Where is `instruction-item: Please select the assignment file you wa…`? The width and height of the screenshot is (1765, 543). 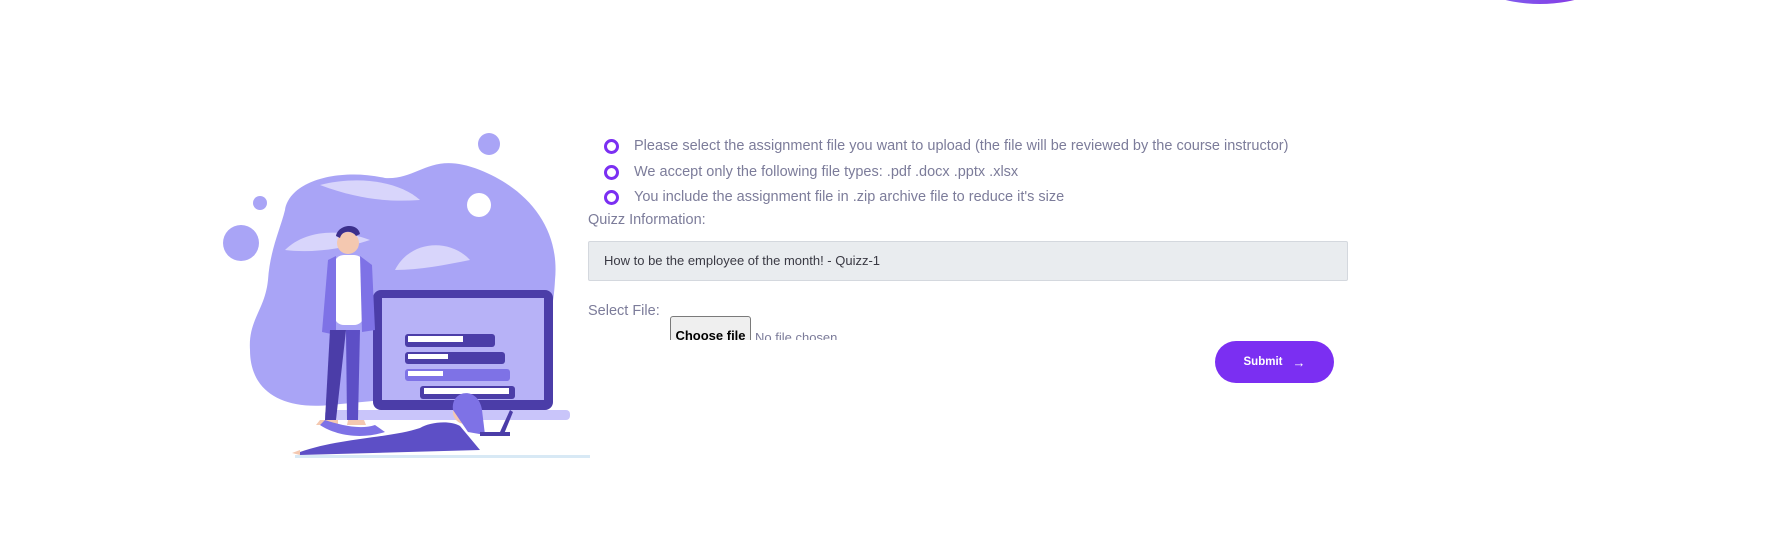 instruction-item: Please select the assignment file you wa… is located at coordinates (946, 147).